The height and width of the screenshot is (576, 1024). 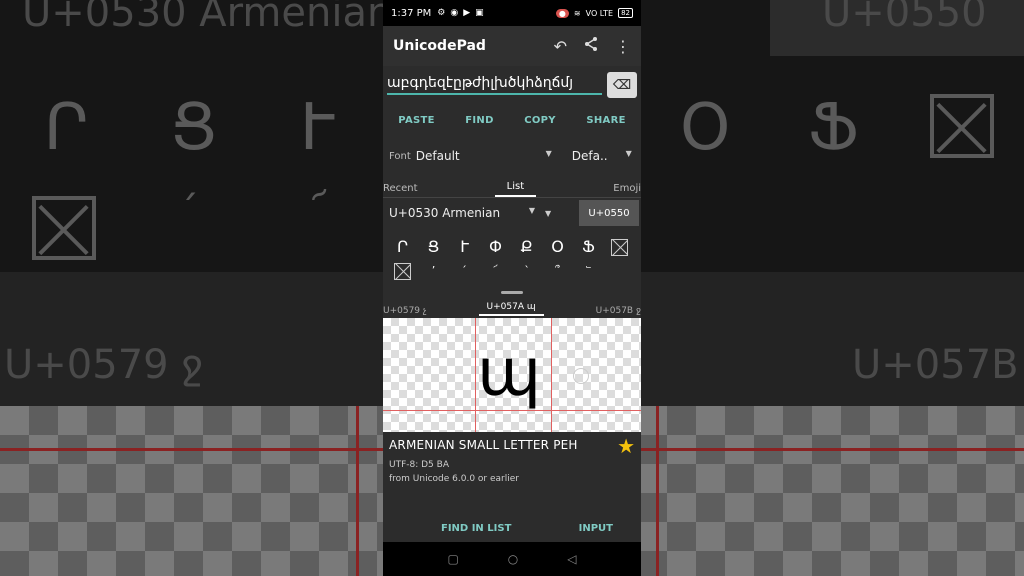 What do you see at coordinates (194, 128) in the screenshot?
I see `bg-glyph: Ց` at bounding box center [194, 128].